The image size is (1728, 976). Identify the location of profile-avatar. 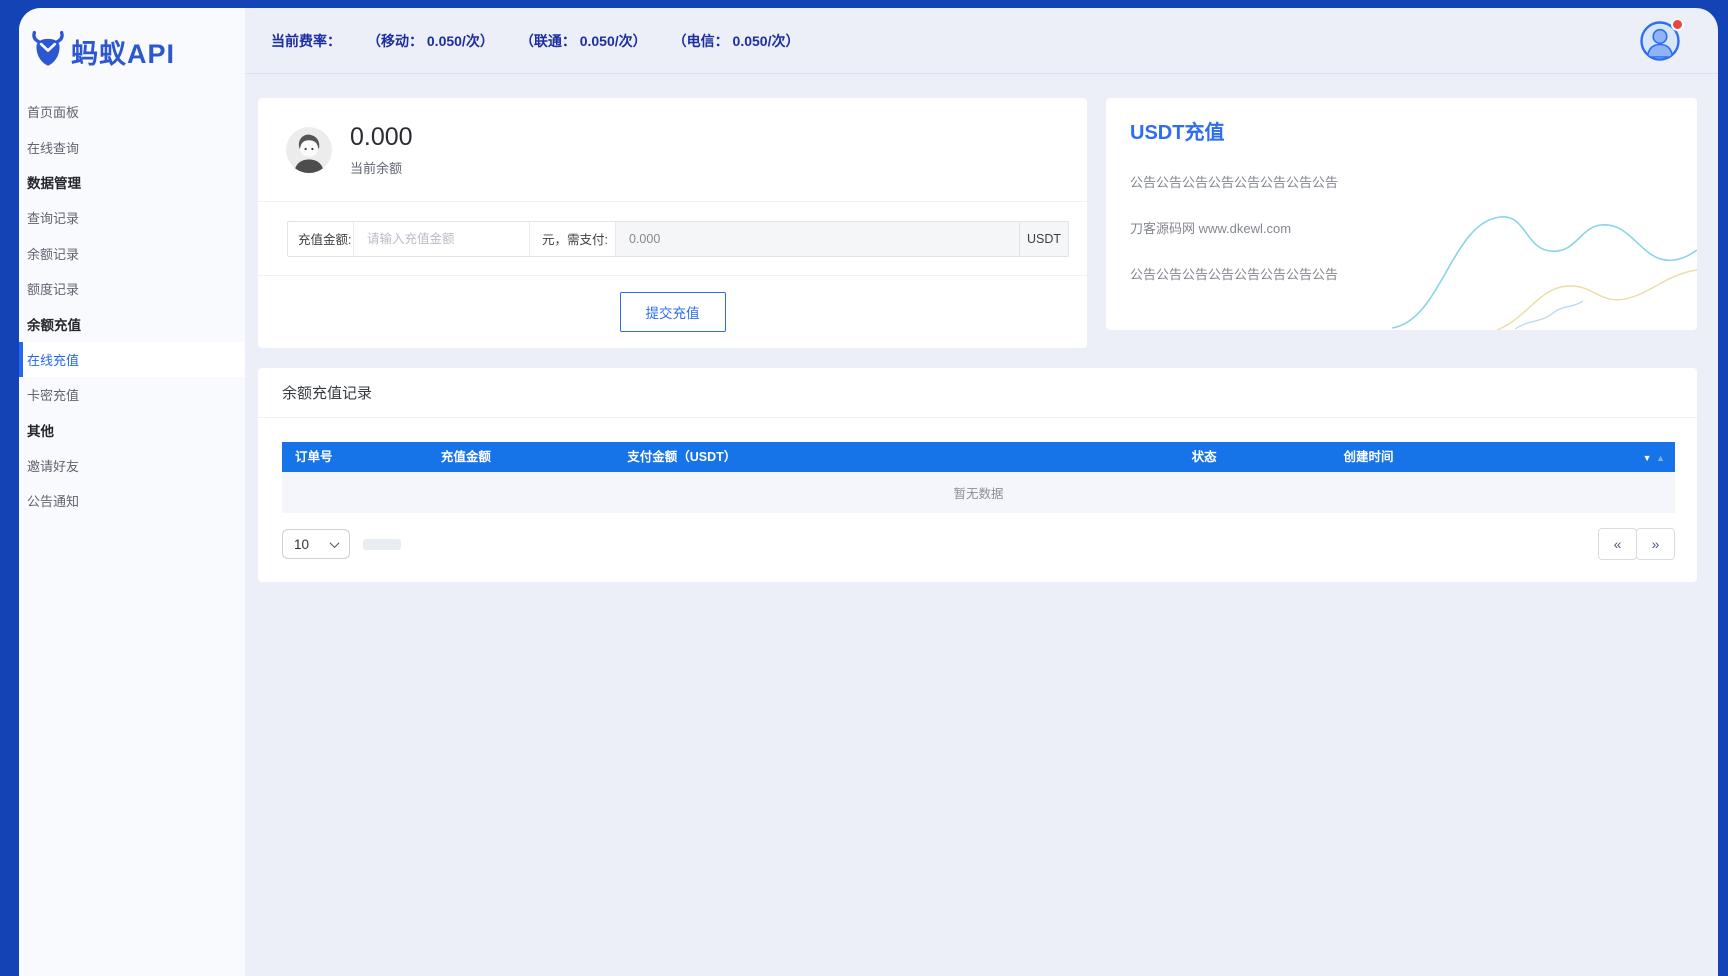
(309, 149).